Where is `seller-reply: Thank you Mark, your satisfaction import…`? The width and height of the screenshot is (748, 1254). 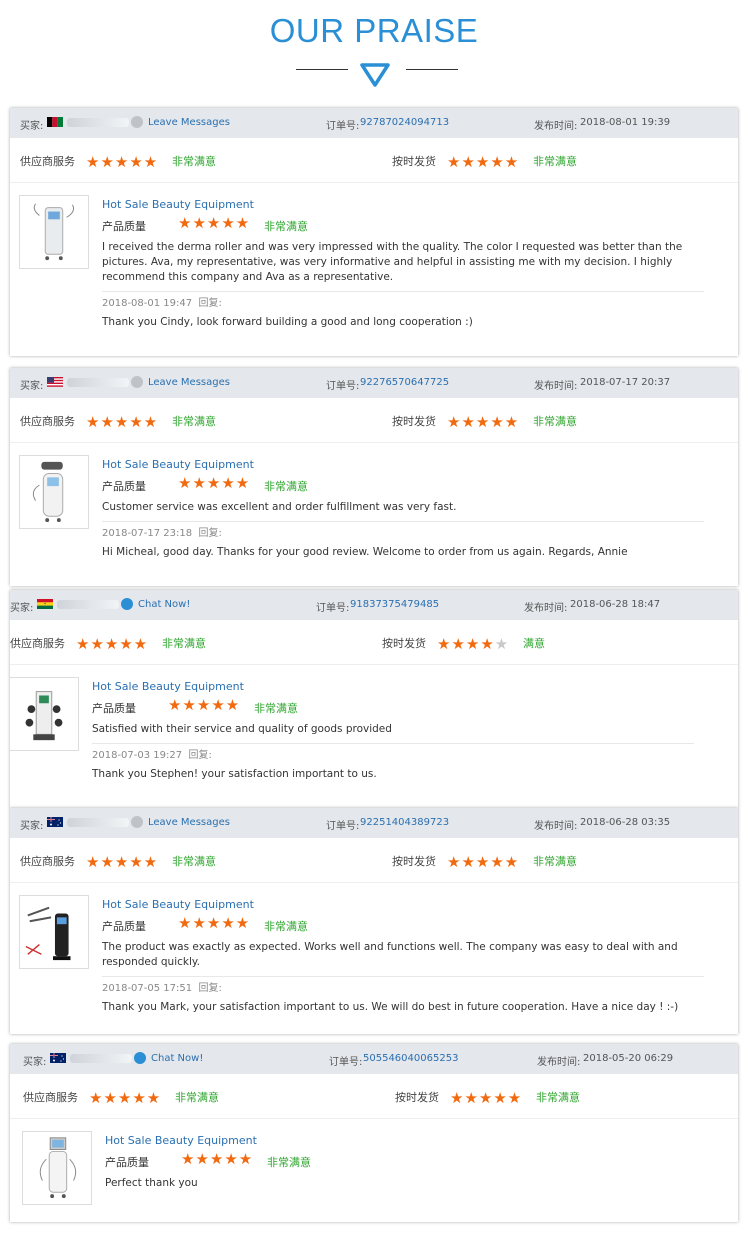
seller-reply: Thank you Mark, your satisfaction import… is located at coordinates (390, 1007).